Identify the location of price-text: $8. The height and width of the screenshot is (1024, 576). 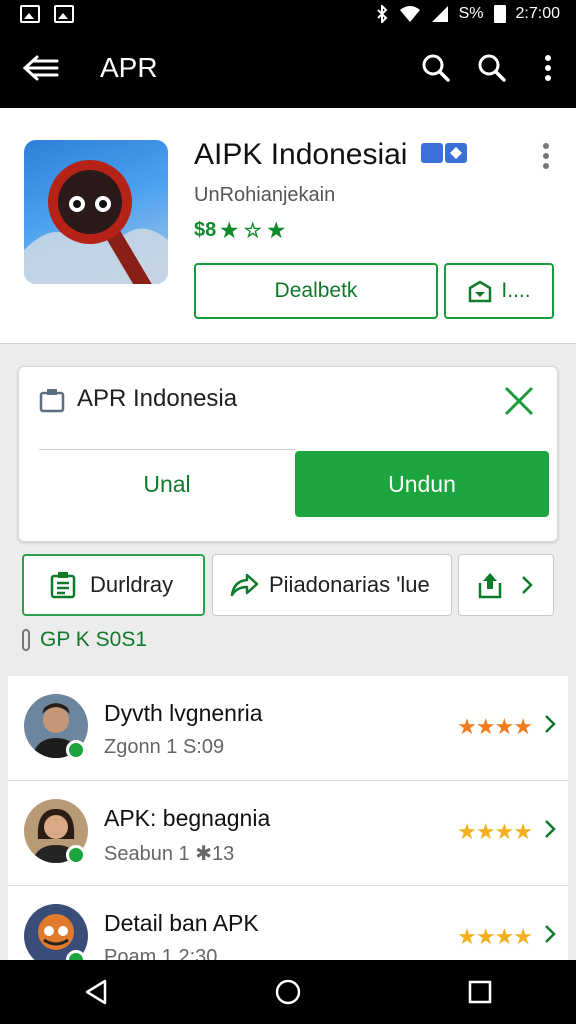
(205, 230).